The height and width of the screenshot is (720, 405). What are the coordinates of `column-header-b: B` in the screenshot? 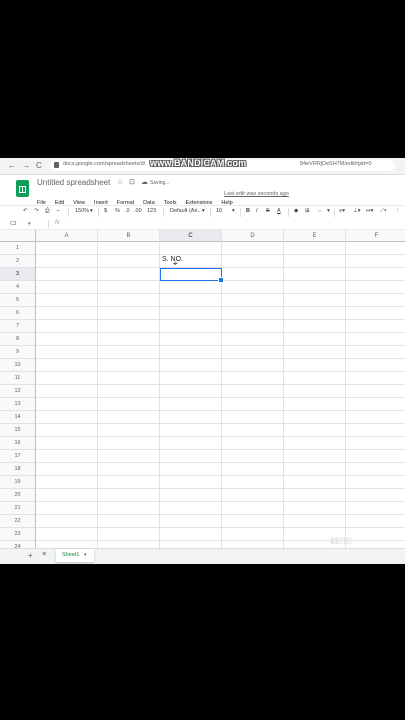 It's located at (129, 236).